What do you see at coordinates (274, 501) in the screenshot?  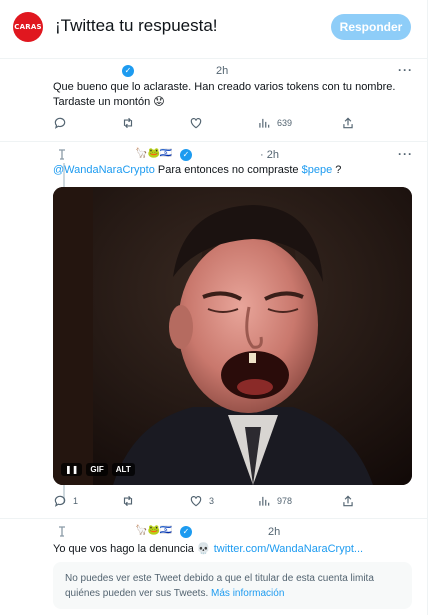 I see `views-action: 978` at bounding box center [274, 501].